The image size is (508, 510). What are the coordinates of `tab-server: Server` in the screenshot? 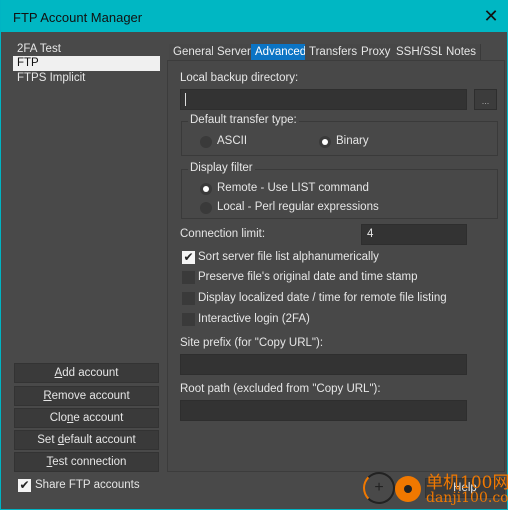 It's located at (234, 52).